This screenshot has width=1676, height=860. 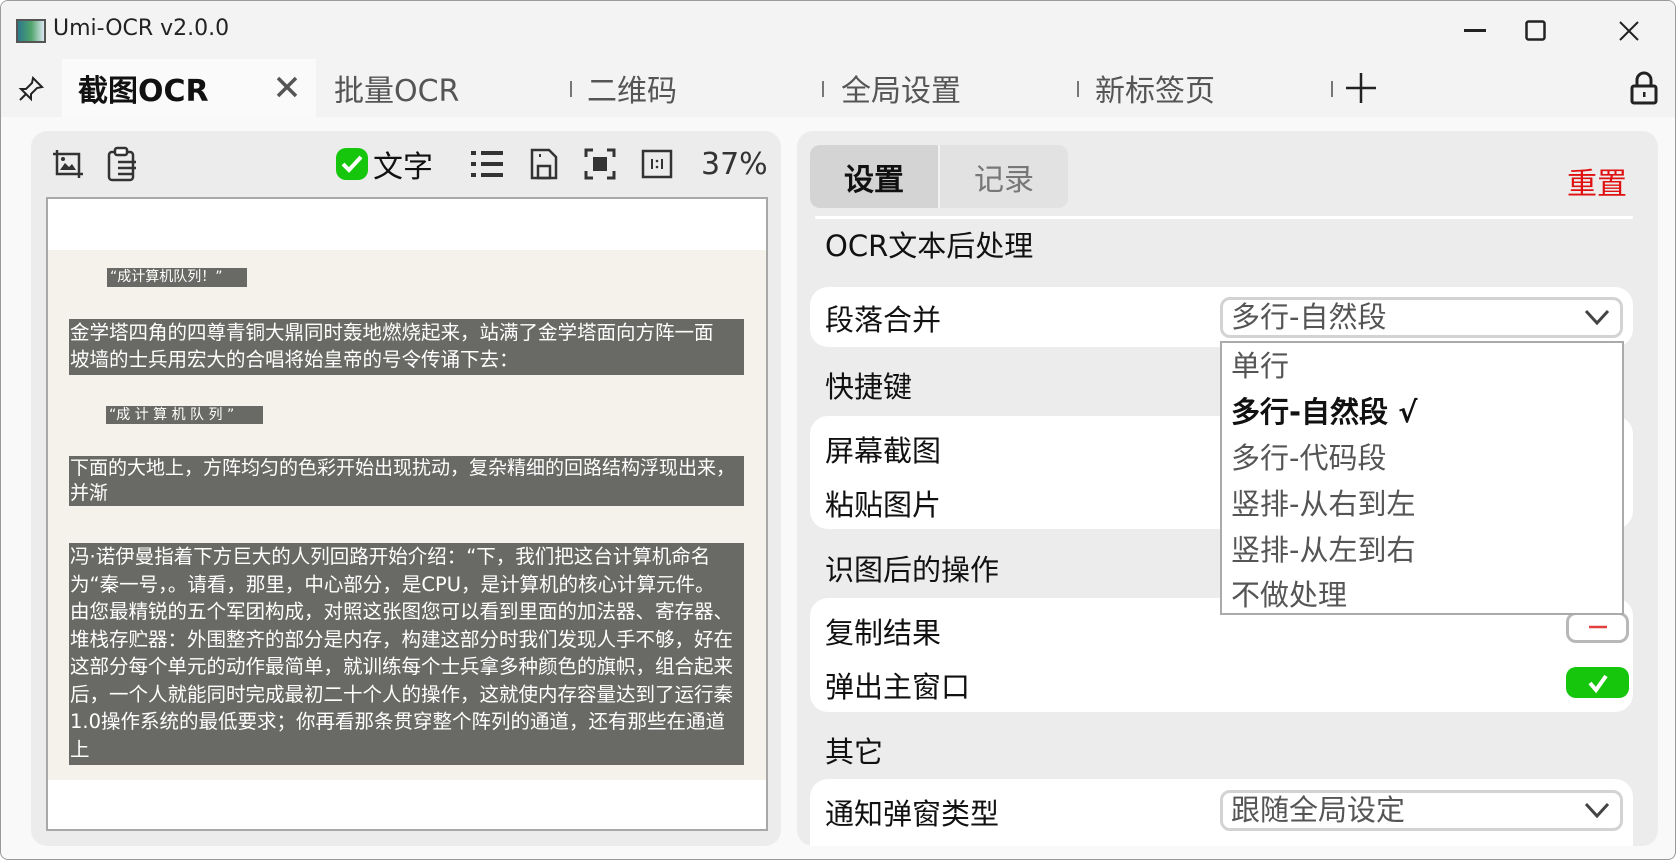 What do you see at coordinates (883, 633) in the screenshot?
I see `copy-result-label: 复制结果` at bounding box center [883, 633].